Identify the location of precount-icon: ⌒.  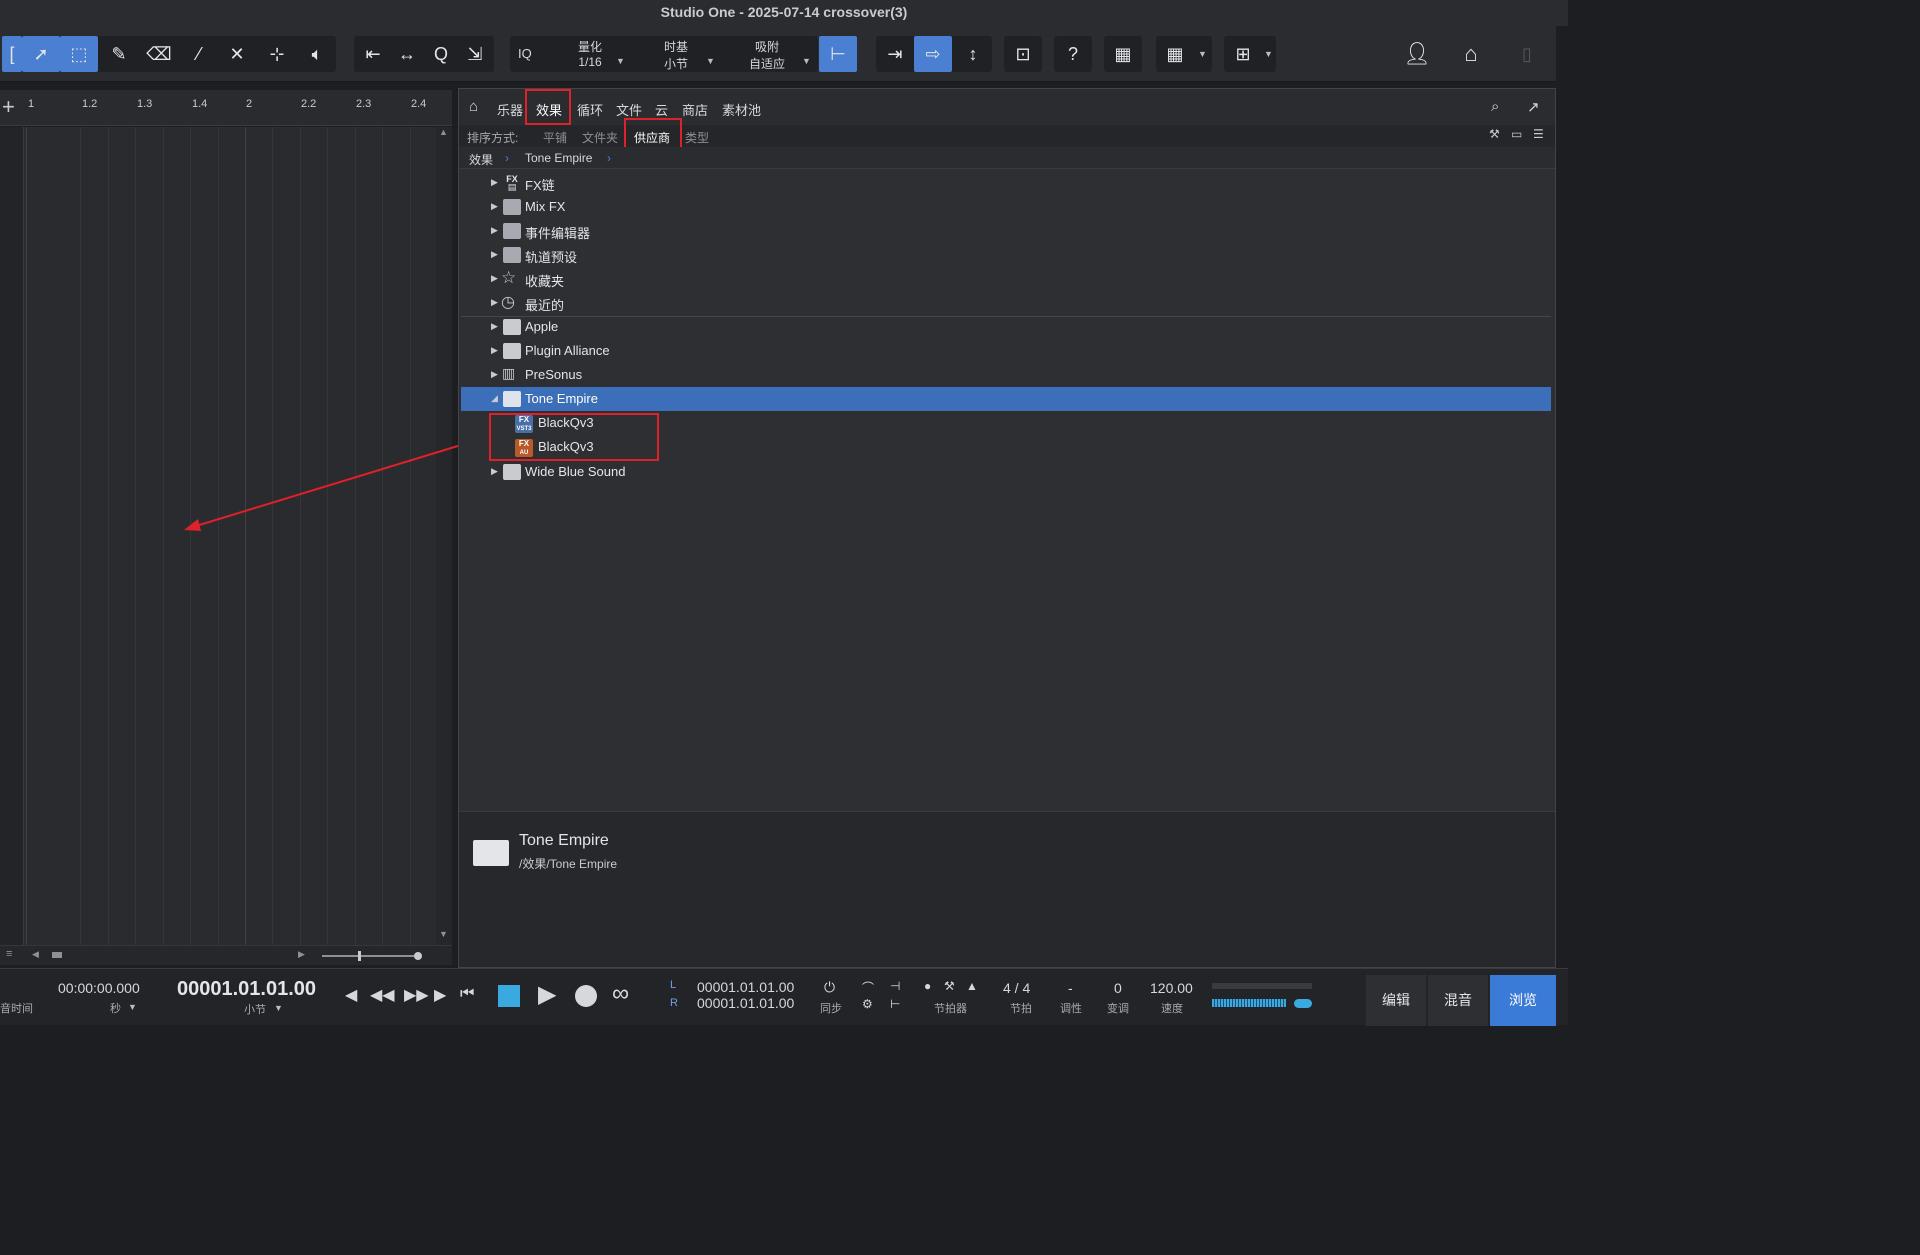
(868, 987).